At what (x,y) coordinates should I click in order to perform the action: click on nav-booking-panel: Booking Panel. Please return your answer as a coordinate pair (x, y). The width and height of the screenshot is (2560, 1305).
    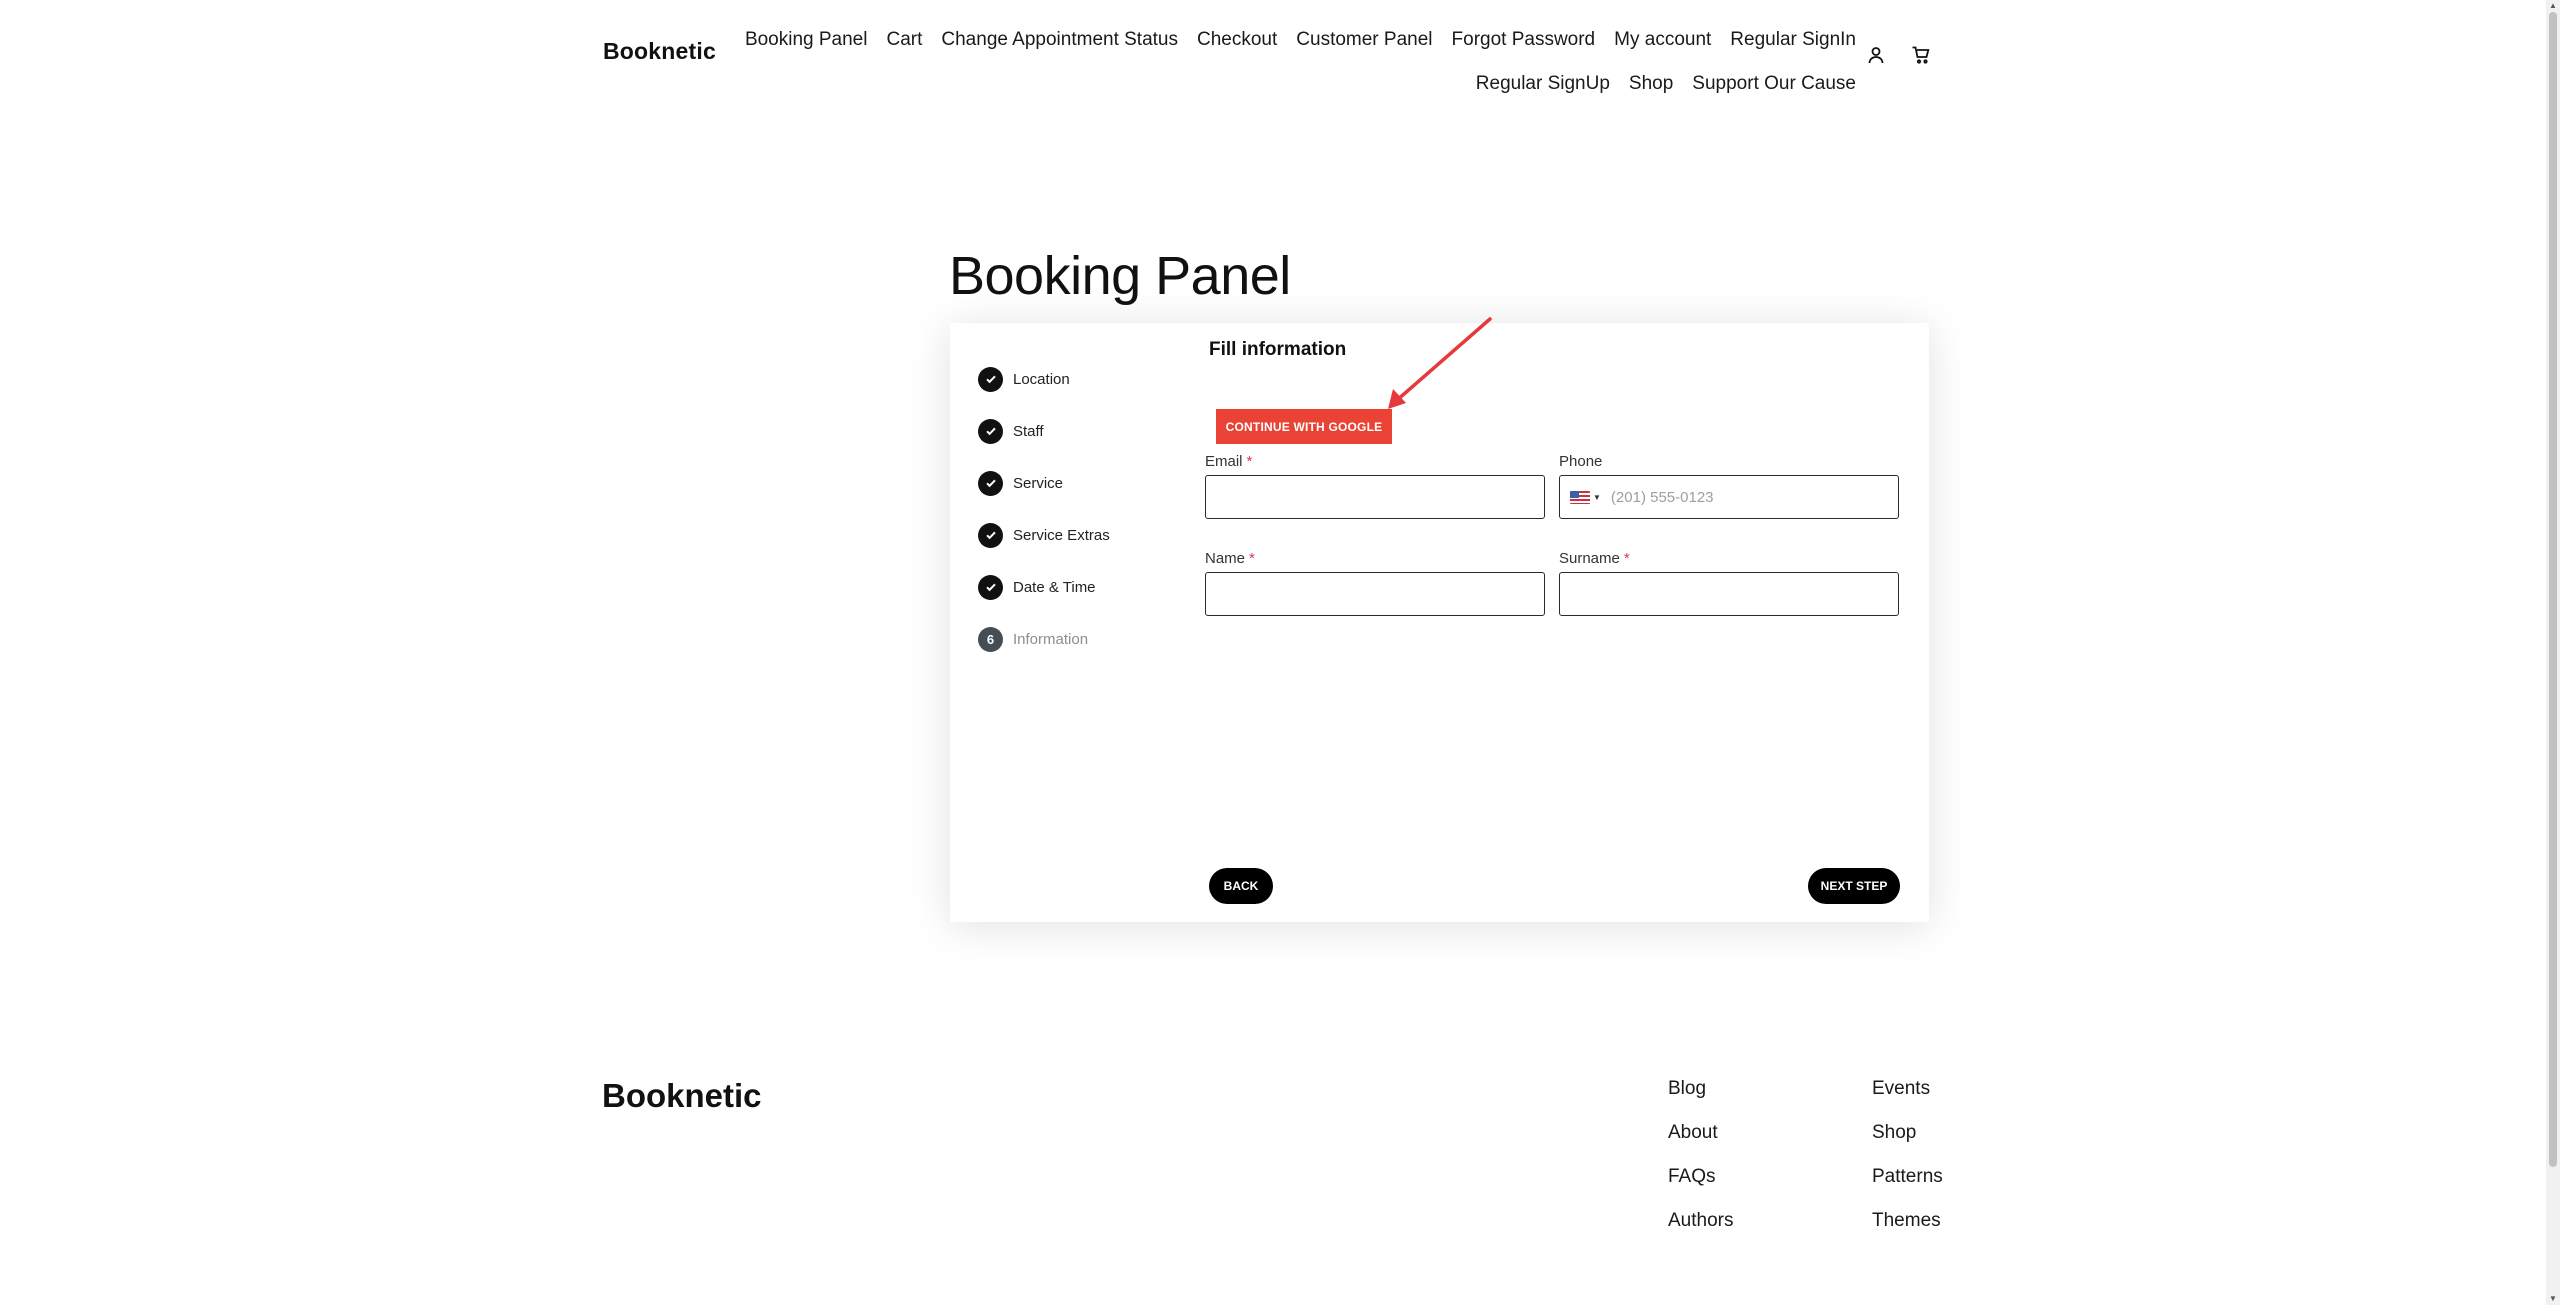
    Looking at the image, I should click on (806, 40).